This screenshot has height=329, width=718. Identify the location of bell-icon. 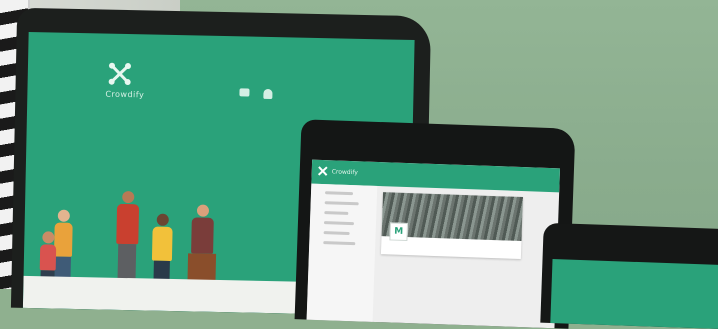
(268, 94).